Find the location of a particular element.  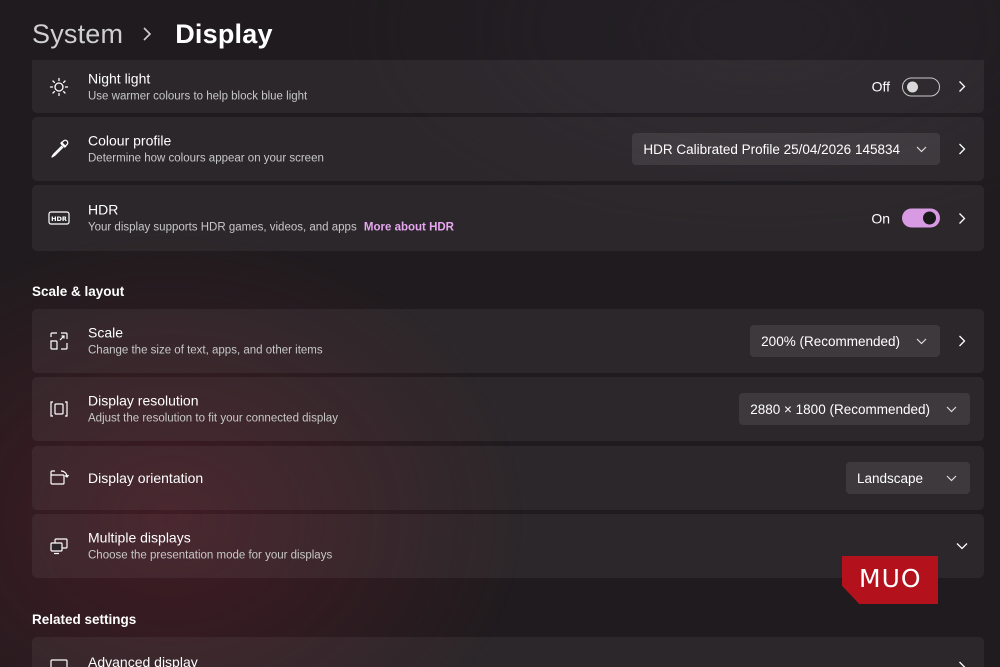

resolution-value: 2880 × 1800 (Recommended) is located at coordinates (840, 409).